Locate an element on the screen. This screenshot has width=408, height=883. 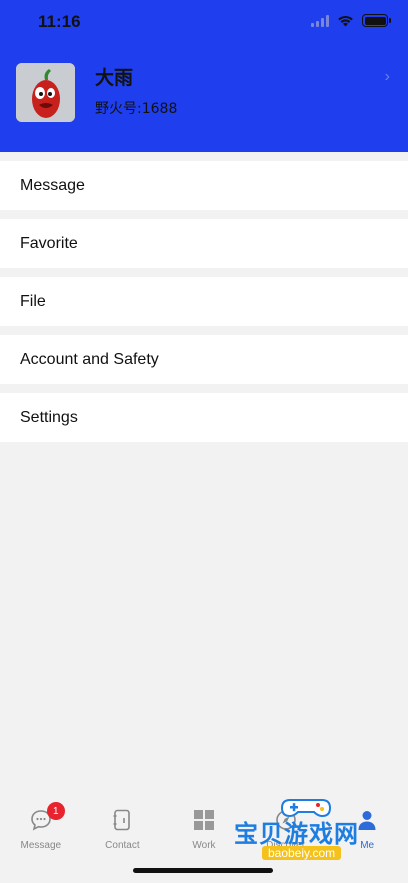
unread-badge: 1 is located at coordinates (55, 811).